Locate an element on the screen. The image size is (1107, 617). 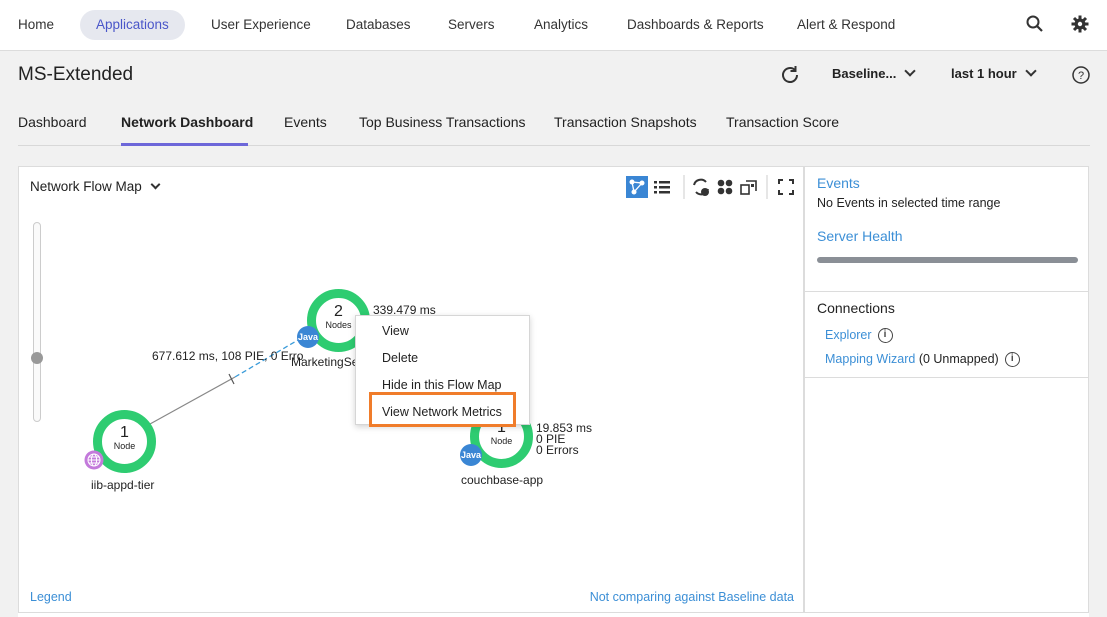
tab-transaction-snapshots: Transaction Snapshots is located at coordinates (625, 122).